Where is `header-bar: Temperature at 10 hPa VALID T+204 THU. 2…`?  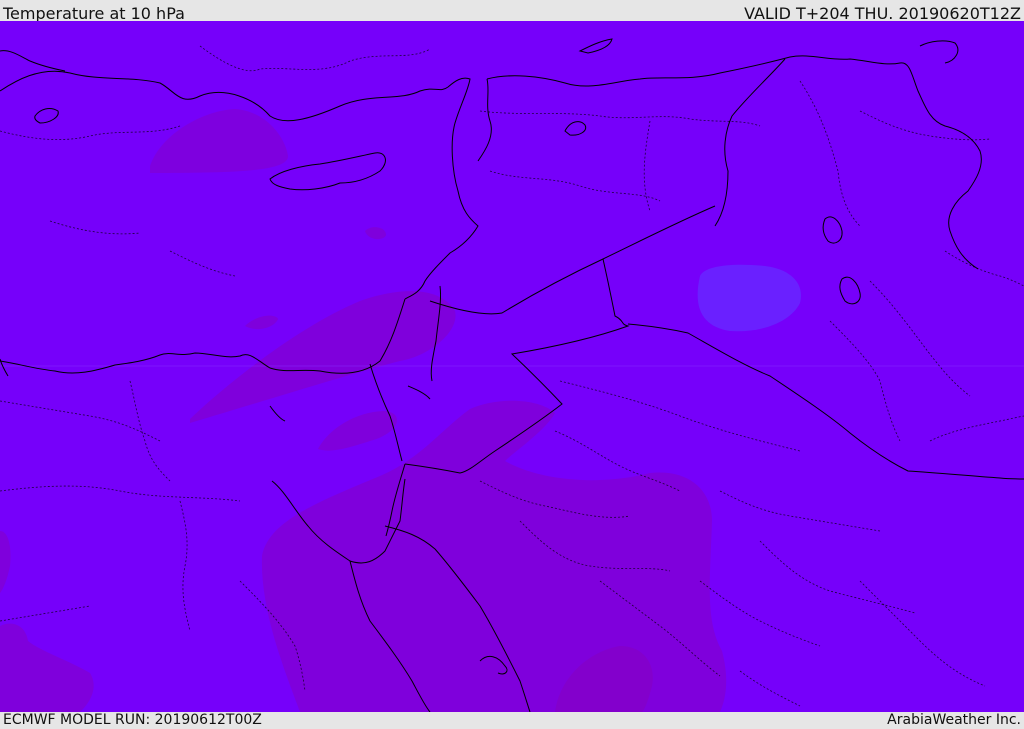
header-bar: Temperature at 10 hPa VALID T+204 THU. 2… is located at coordinates (512, 11).